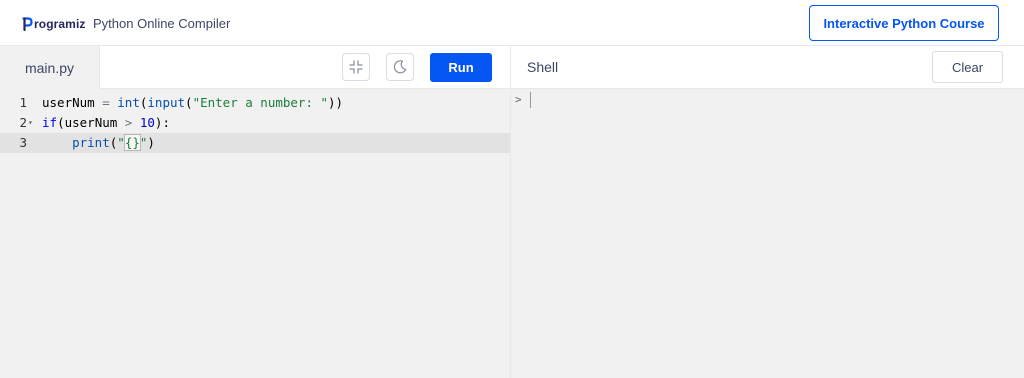  Describe the element at coordinates (518, 99) in the screenshot. I see `shell-prompt: >` at that location.